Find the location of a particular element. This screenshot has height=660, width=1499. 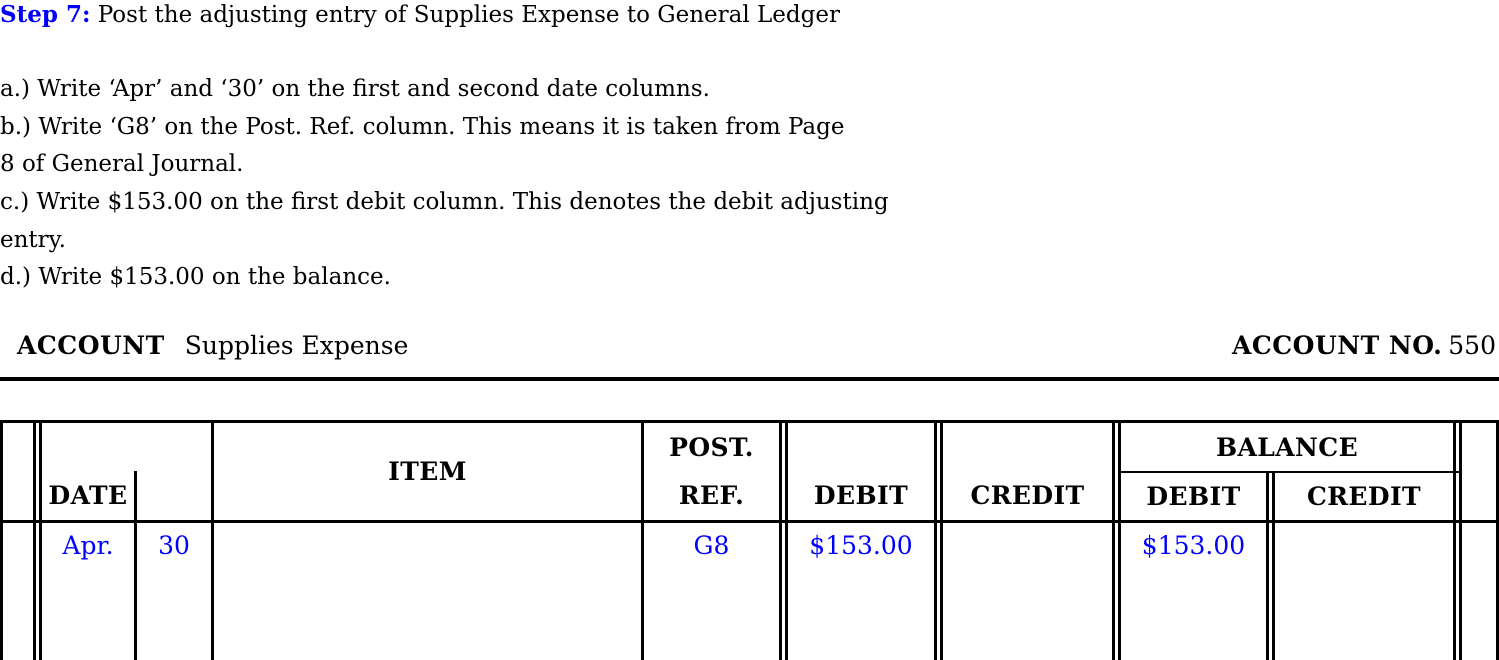

header-post-ref-line2: REF. is located at coordinates (711, 495).